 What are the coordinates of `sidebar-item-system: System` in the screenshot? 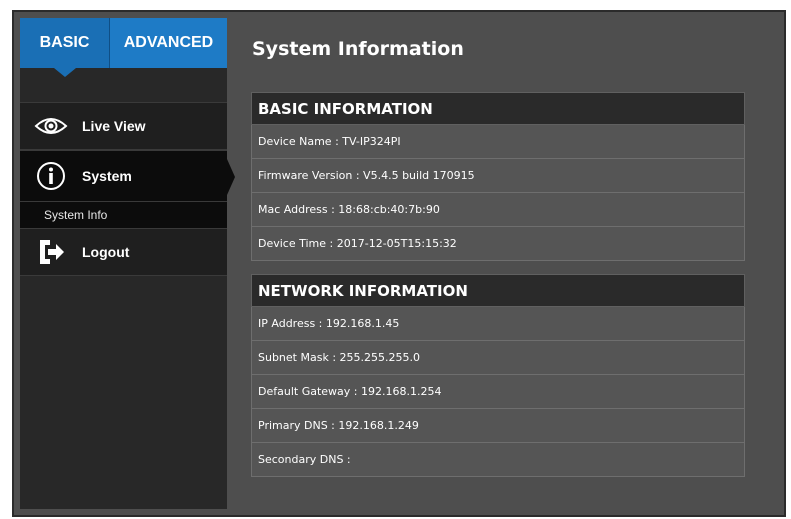 It's located at (127, 176).